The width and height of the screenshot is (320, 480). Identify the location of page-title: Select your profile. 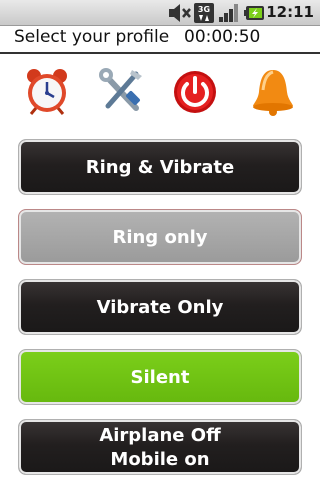
(92, 37).